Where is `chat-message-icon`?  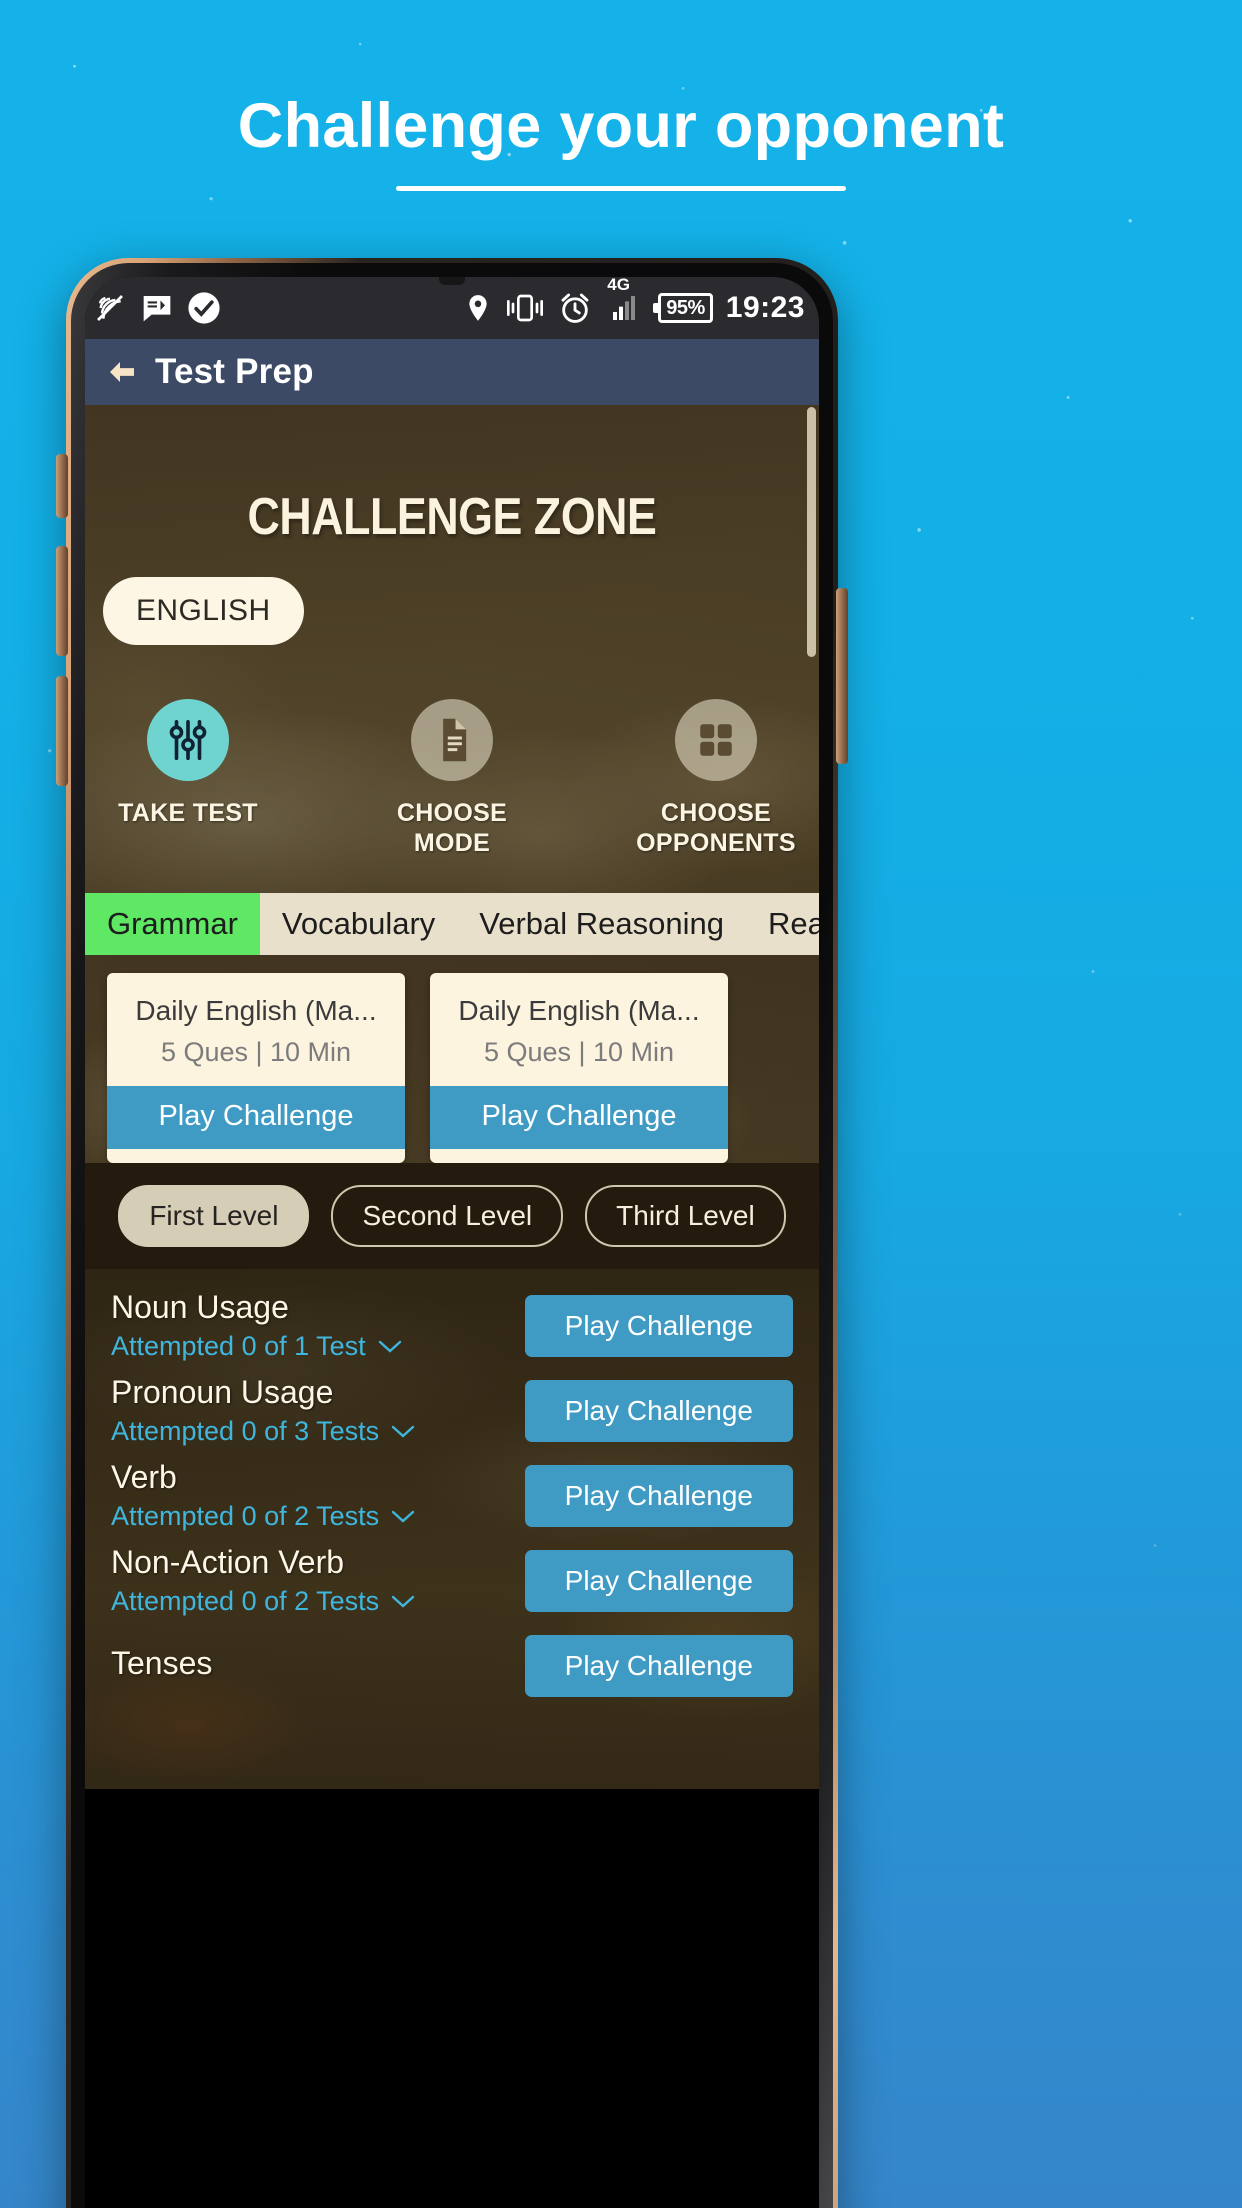
chat-message-icon is located at coordinates (157, 309).